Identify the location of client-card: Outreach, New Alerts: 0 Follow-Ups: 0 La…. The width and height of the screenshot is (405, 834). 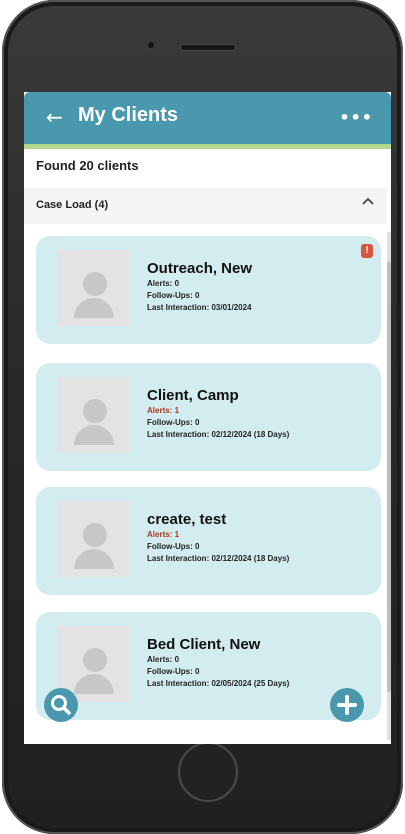
(208, 290).